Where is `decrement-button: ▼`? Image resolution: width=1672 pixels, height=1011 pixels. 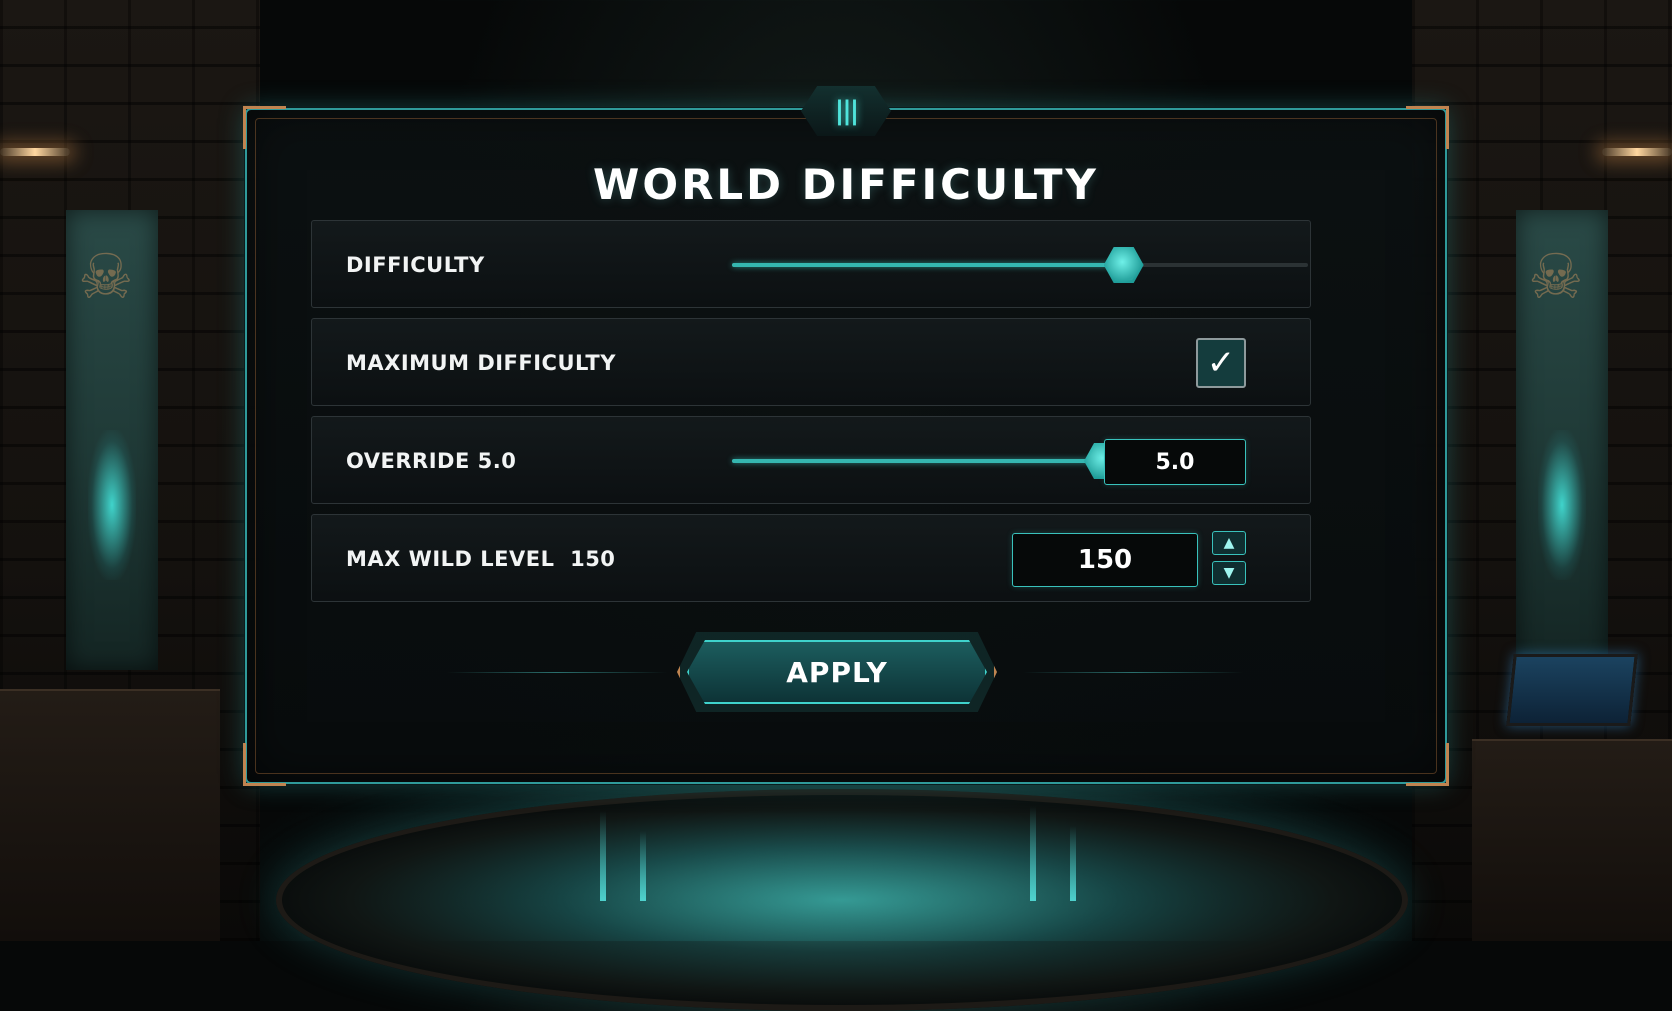
decrement-button: ▼ is located at coordinates (1229, 573).